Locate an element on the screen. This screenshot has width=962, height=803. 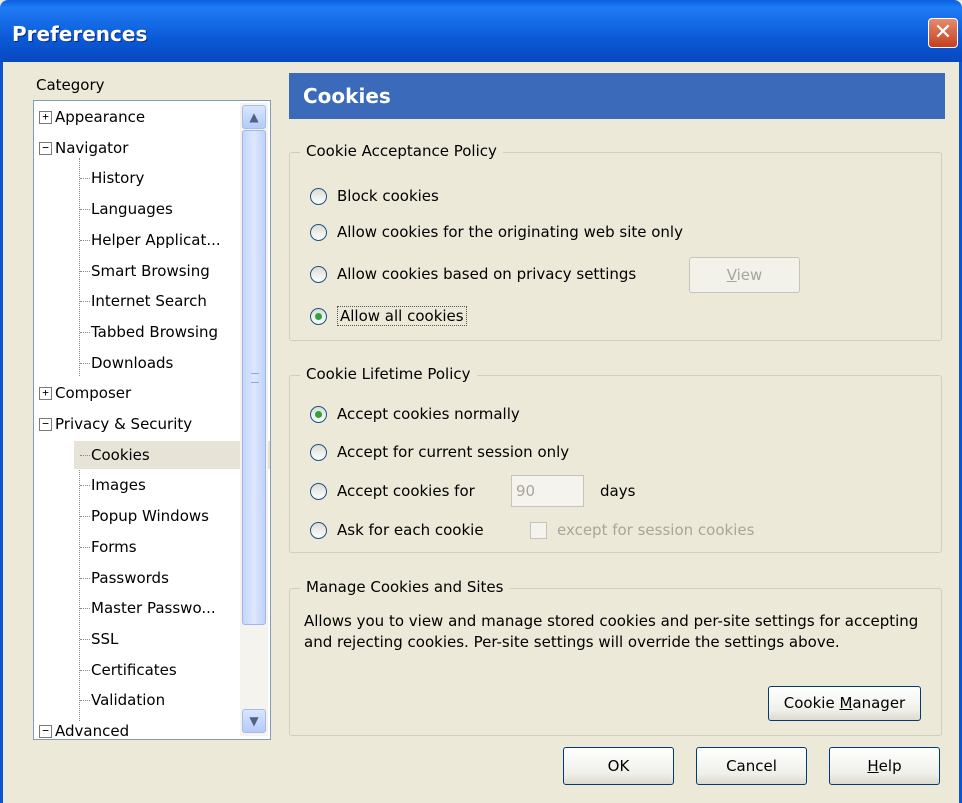
help-button: Help is located at coordinates (884, 766).